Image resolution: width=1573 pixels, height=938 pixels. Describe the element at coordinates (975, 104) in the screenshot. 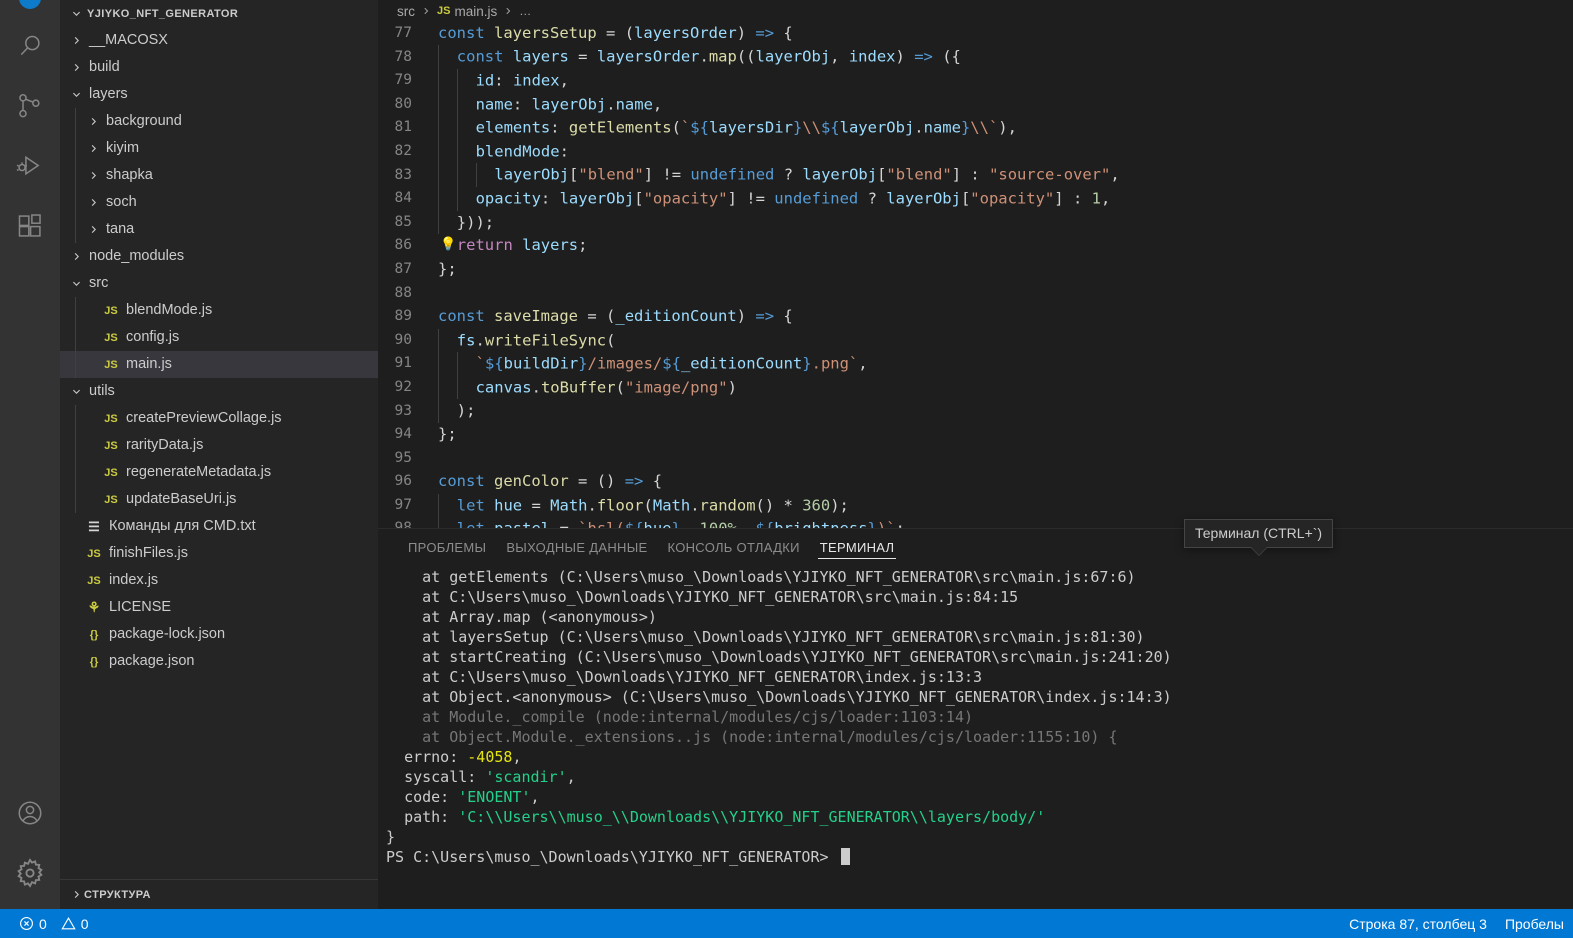

I see `code-line: 80 name: layerObj.name,` at that location.